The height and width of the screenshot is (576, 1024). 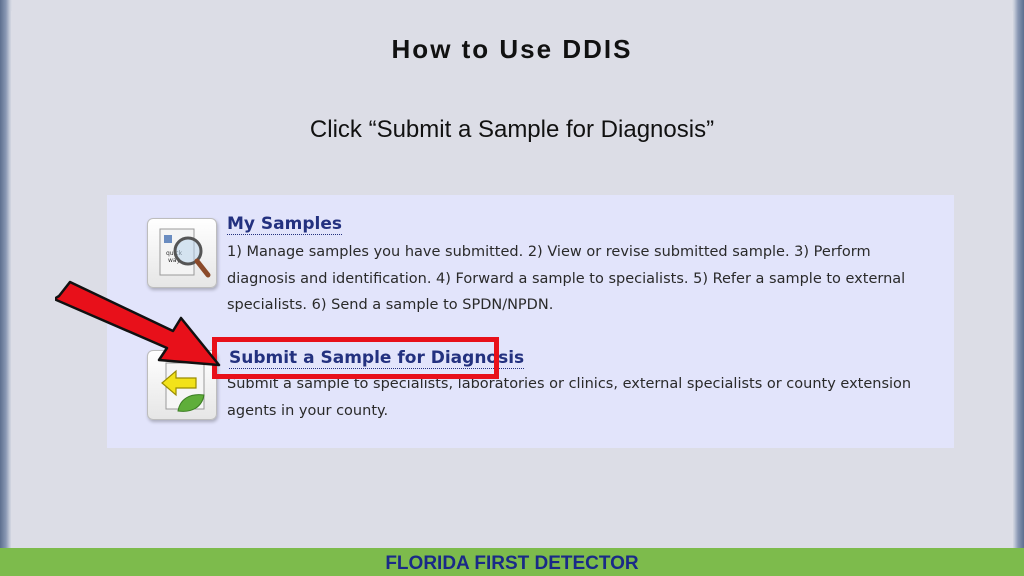 I want to click on slide-subtitle: Click “Submit a Sample for Diagnosis”, so click(x=512, y=129).